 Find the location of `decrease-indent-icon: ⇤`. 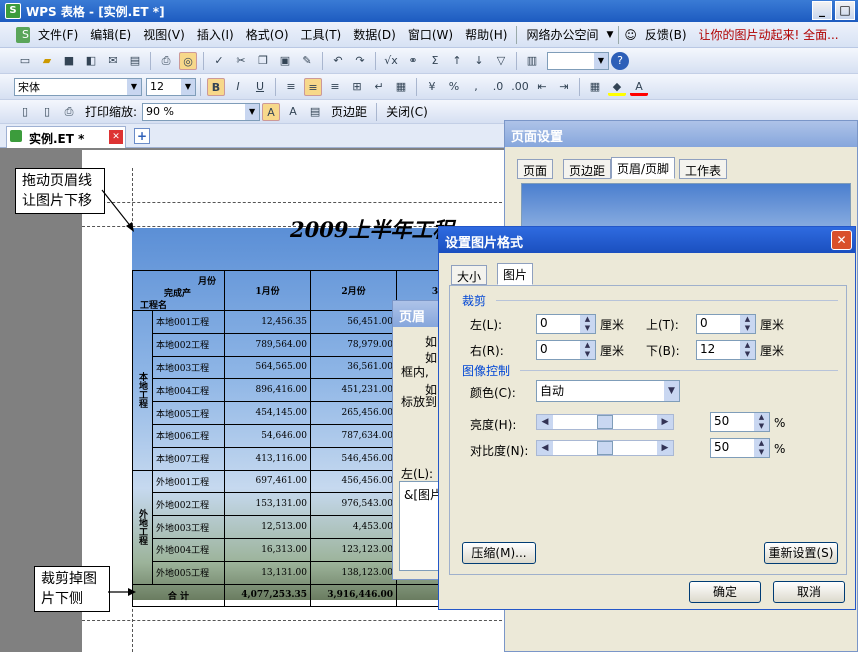

decrease-indent-icon: ⇤ is located at coordinates (542, 87).